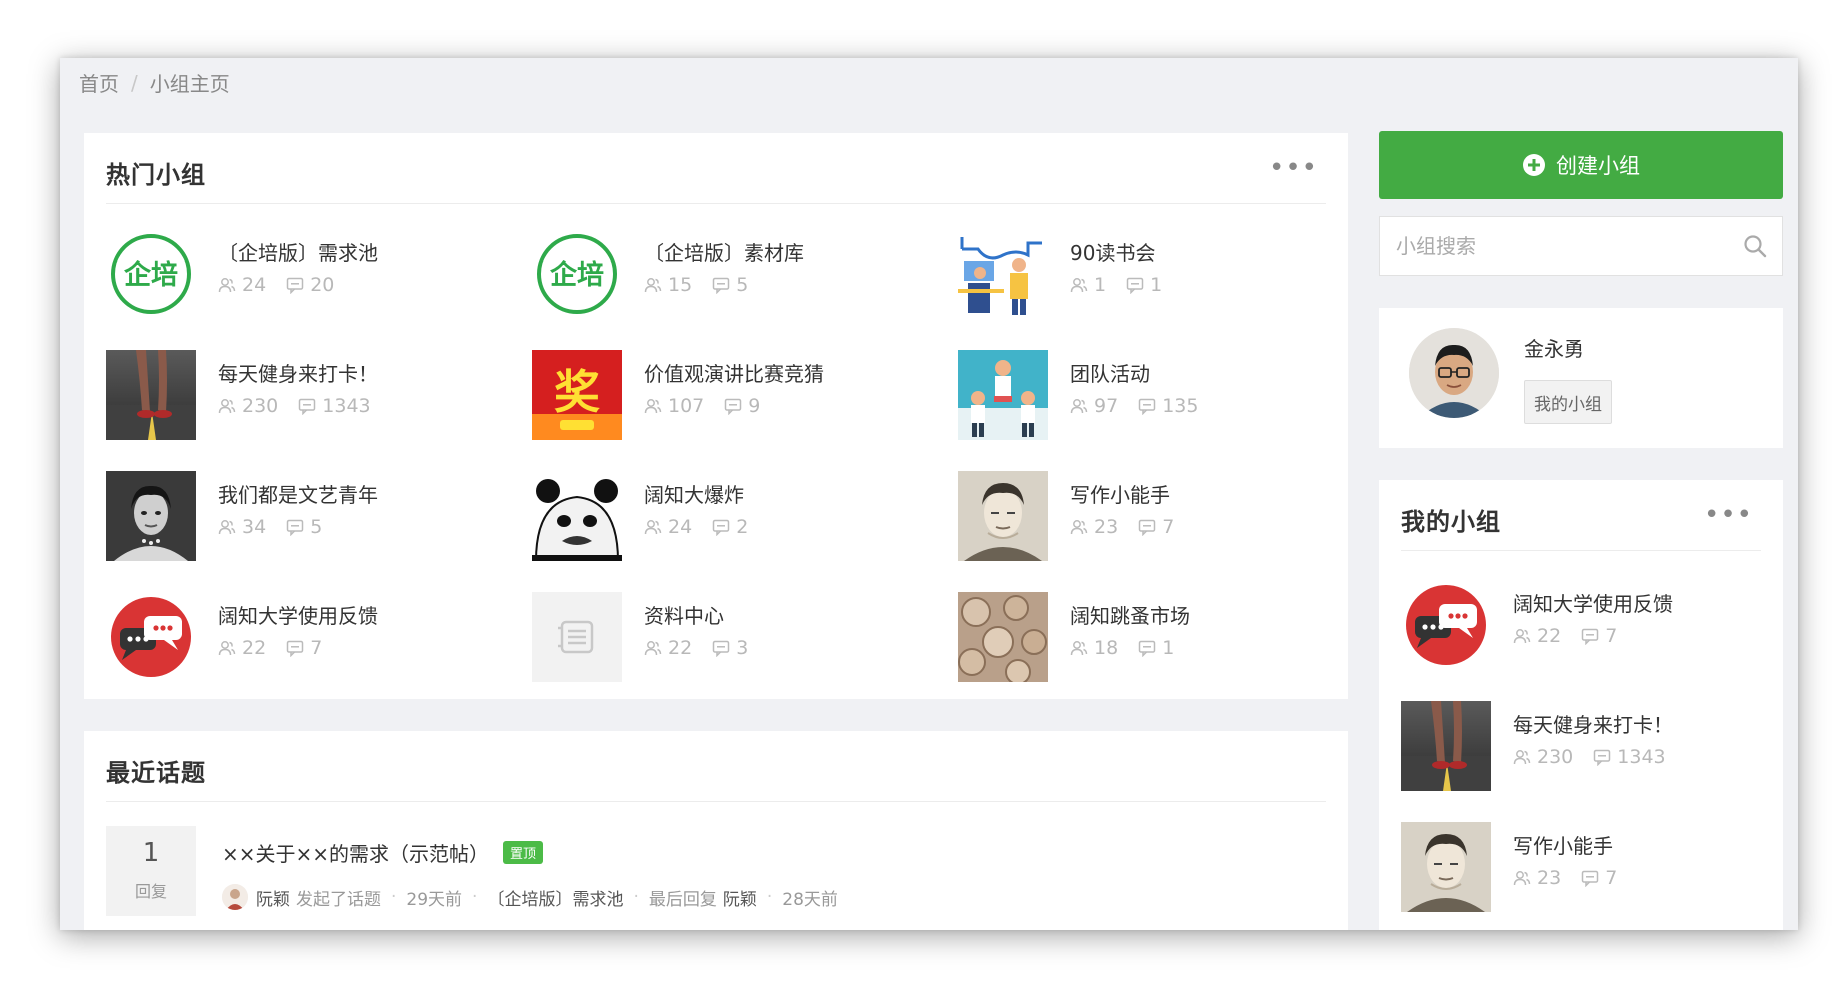 Image resolution: width=1848 pixels, height=985 pixels. What do you see at coordinates (810, 899) in the screenshot?
I see `last-reply-time: 28天前` at bounding box center [810, 899].